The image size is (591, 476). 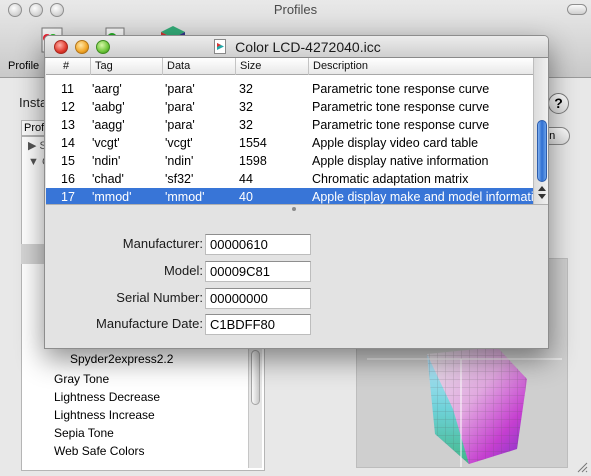 I want to click on cell-description: Chromatic adaptation matrix, so click(x=390, y=179).